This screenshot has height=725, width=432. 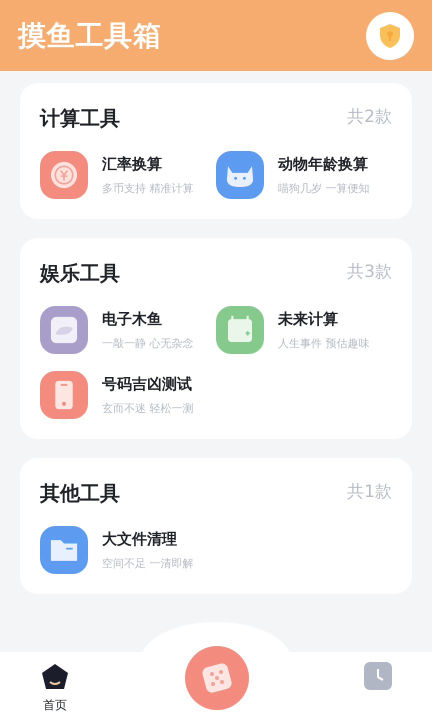 I want to click on tool-name: 电子木鱼, so click(x=132, y=319).